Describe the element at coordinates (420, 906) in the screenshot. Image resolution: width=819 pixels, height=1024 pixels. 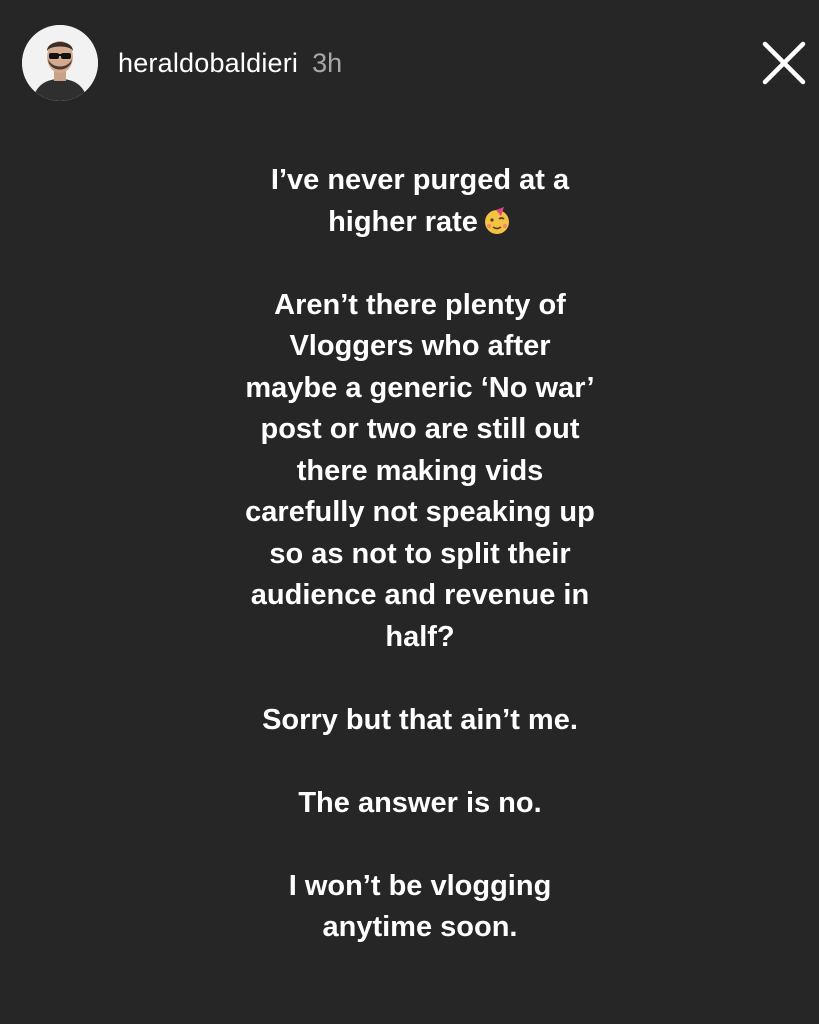
I see `message-paragraph-5: I won’t be vlogging anytime soon.` at that location.